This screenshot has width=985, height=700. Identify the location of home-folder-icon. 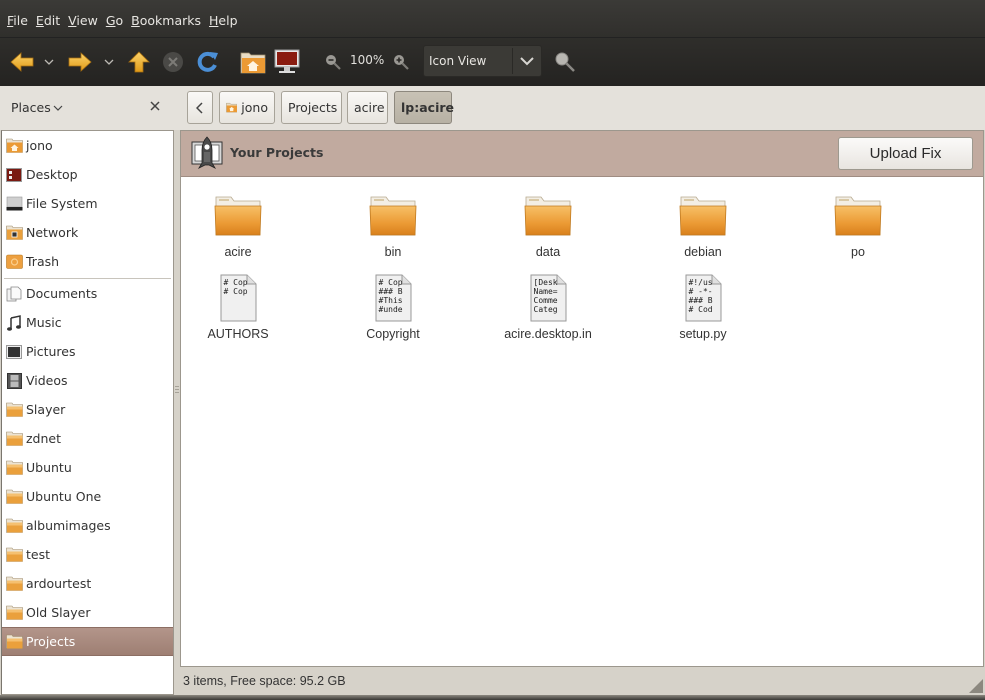
(253, 63).